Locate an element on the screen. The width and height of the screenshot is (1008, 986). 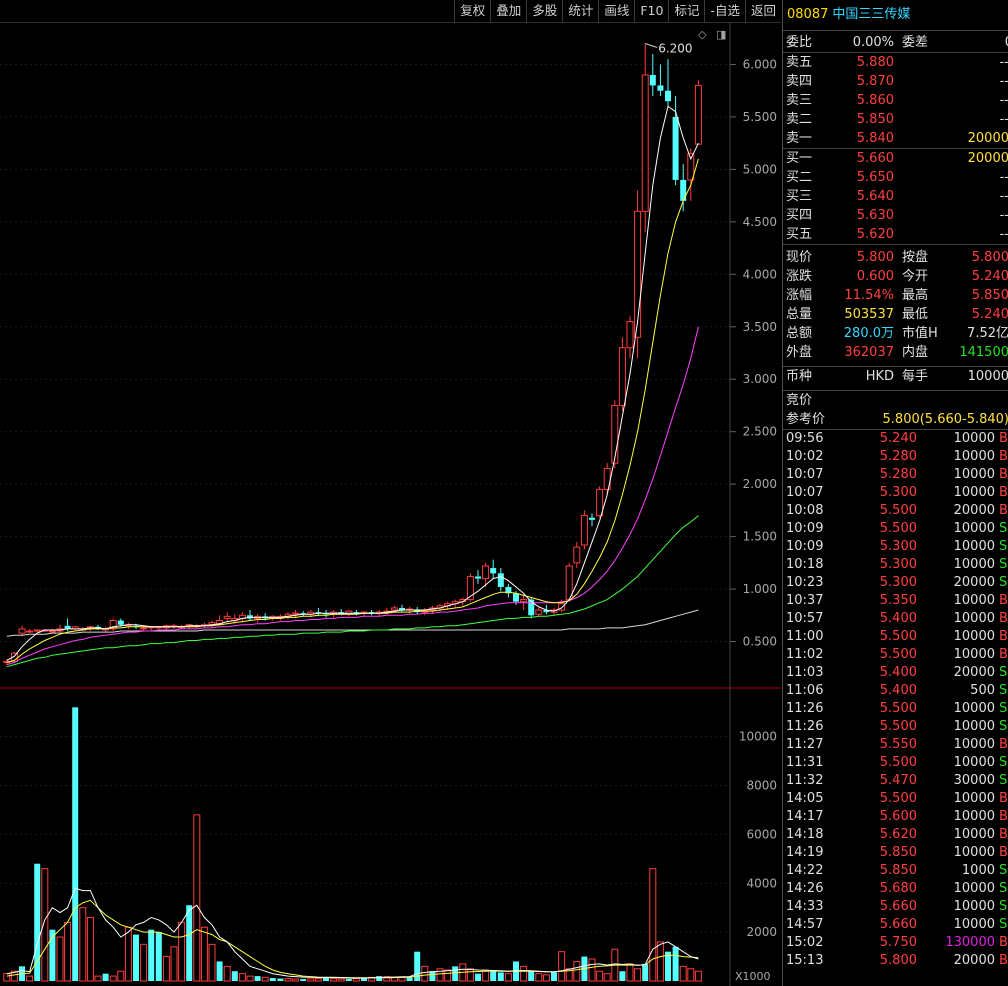
ask-row-4: 卖一 5.840 20000 is located at coordinates (895, 138).